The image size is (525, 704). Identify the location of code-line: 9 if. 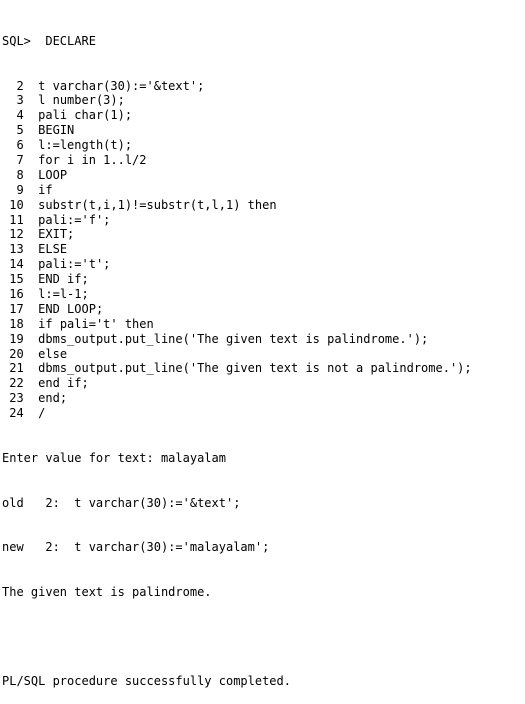
(263, 190).